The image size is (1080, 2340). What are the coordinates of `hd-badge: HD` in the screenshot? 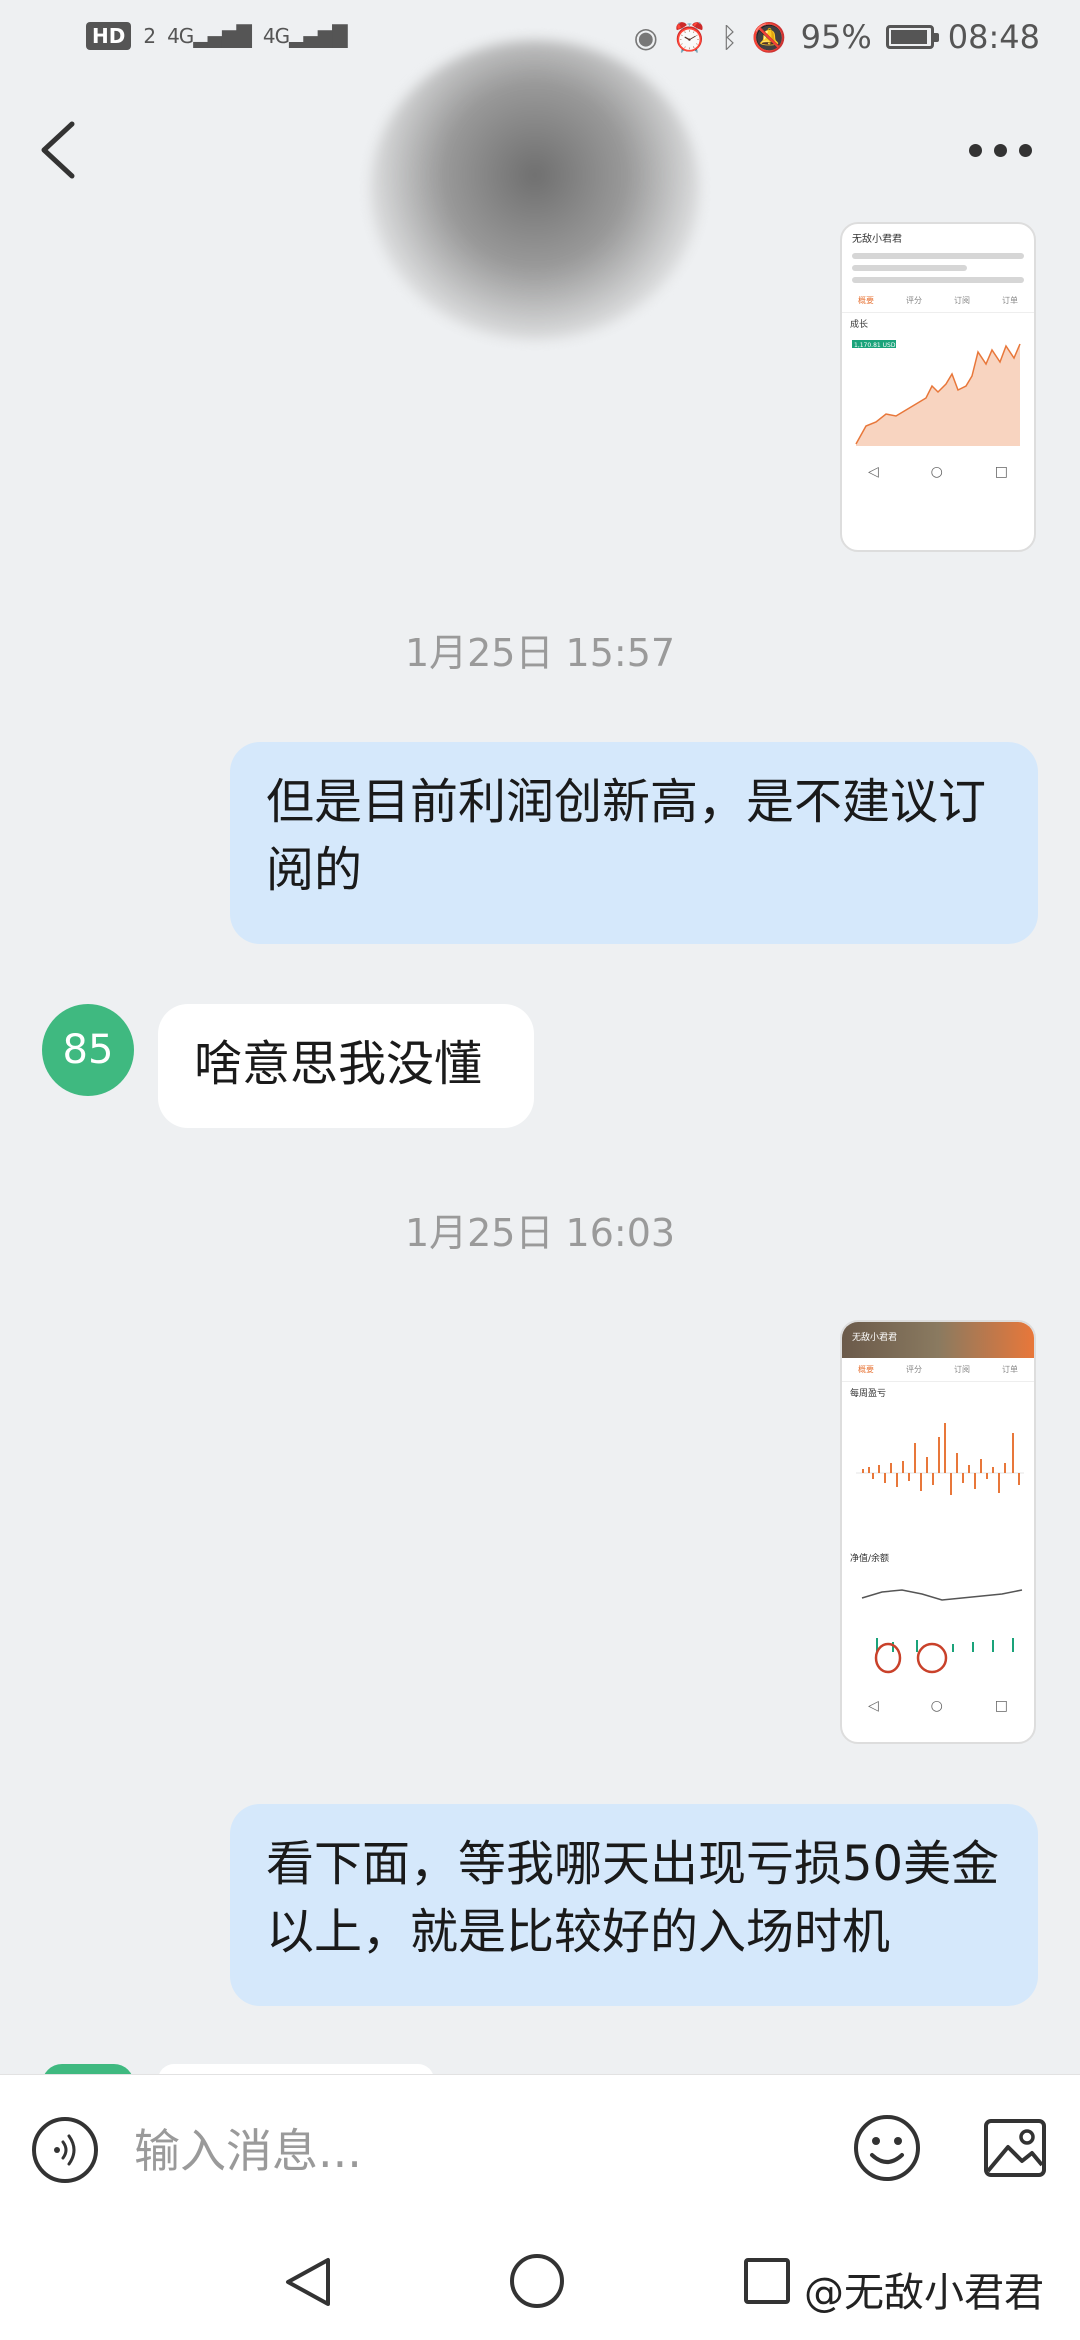 It's located at (109, 36).